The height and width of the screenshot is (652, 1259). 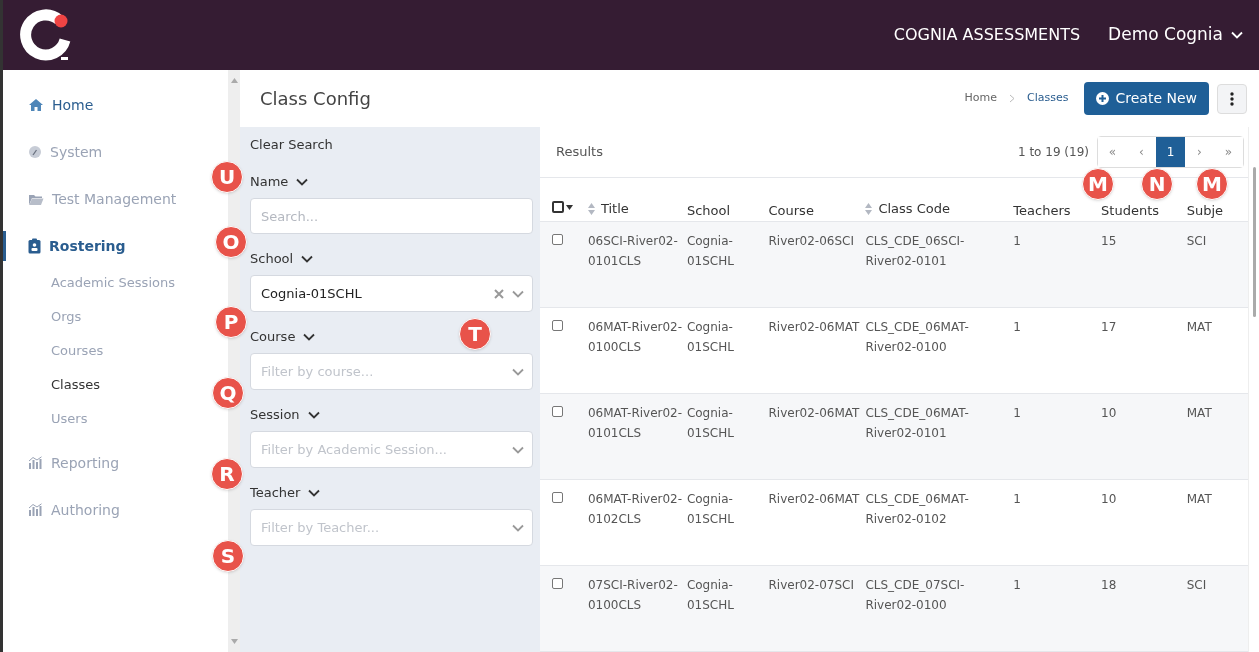 I want to click on column-header: Teachers, so click(x=1042, y=210).